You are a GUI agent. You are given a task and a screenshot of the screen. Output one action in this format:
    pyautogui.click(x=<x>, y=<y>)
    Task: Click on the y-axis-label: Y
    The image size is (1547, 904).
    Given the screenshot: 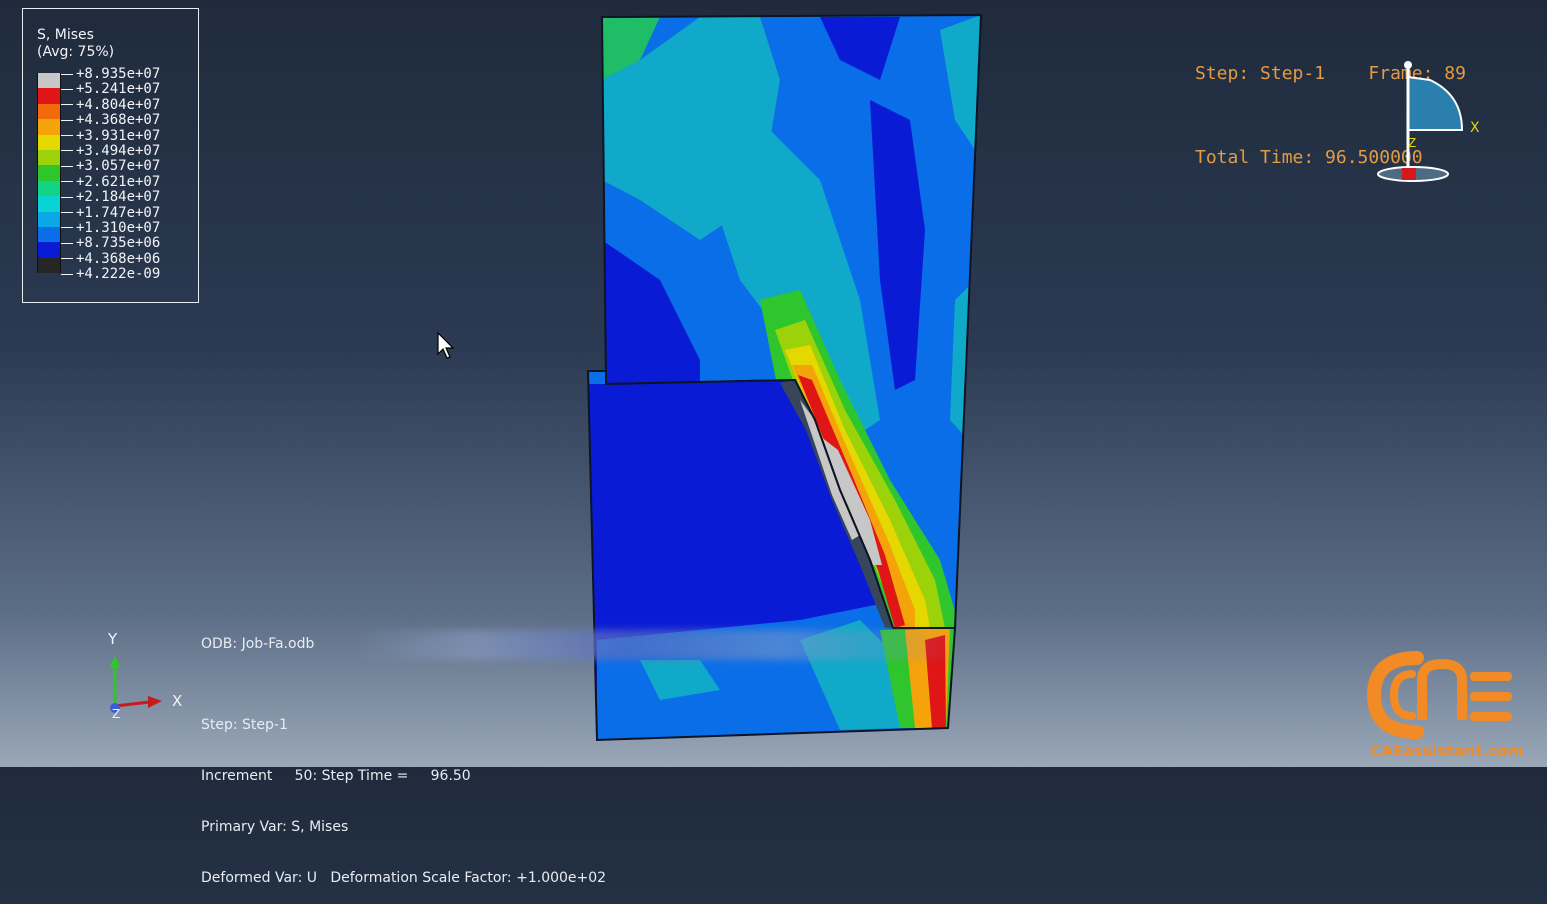 What is the action you would take?
    pyautogui.click(x=112, y=639)
    